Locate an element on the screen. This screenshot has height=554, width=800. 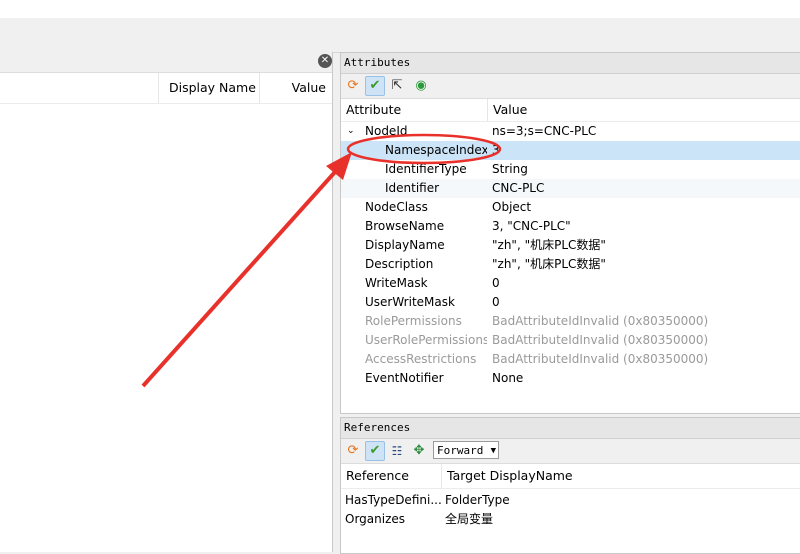
references-title: References is located at coordinates (570, 428).